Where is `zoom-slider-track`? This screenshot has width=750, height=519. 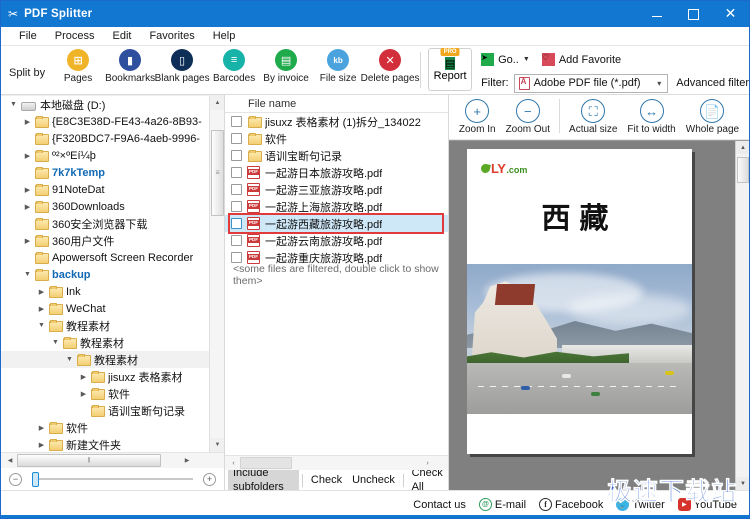 zoom-slider-track is located at coordinates (112, 479).